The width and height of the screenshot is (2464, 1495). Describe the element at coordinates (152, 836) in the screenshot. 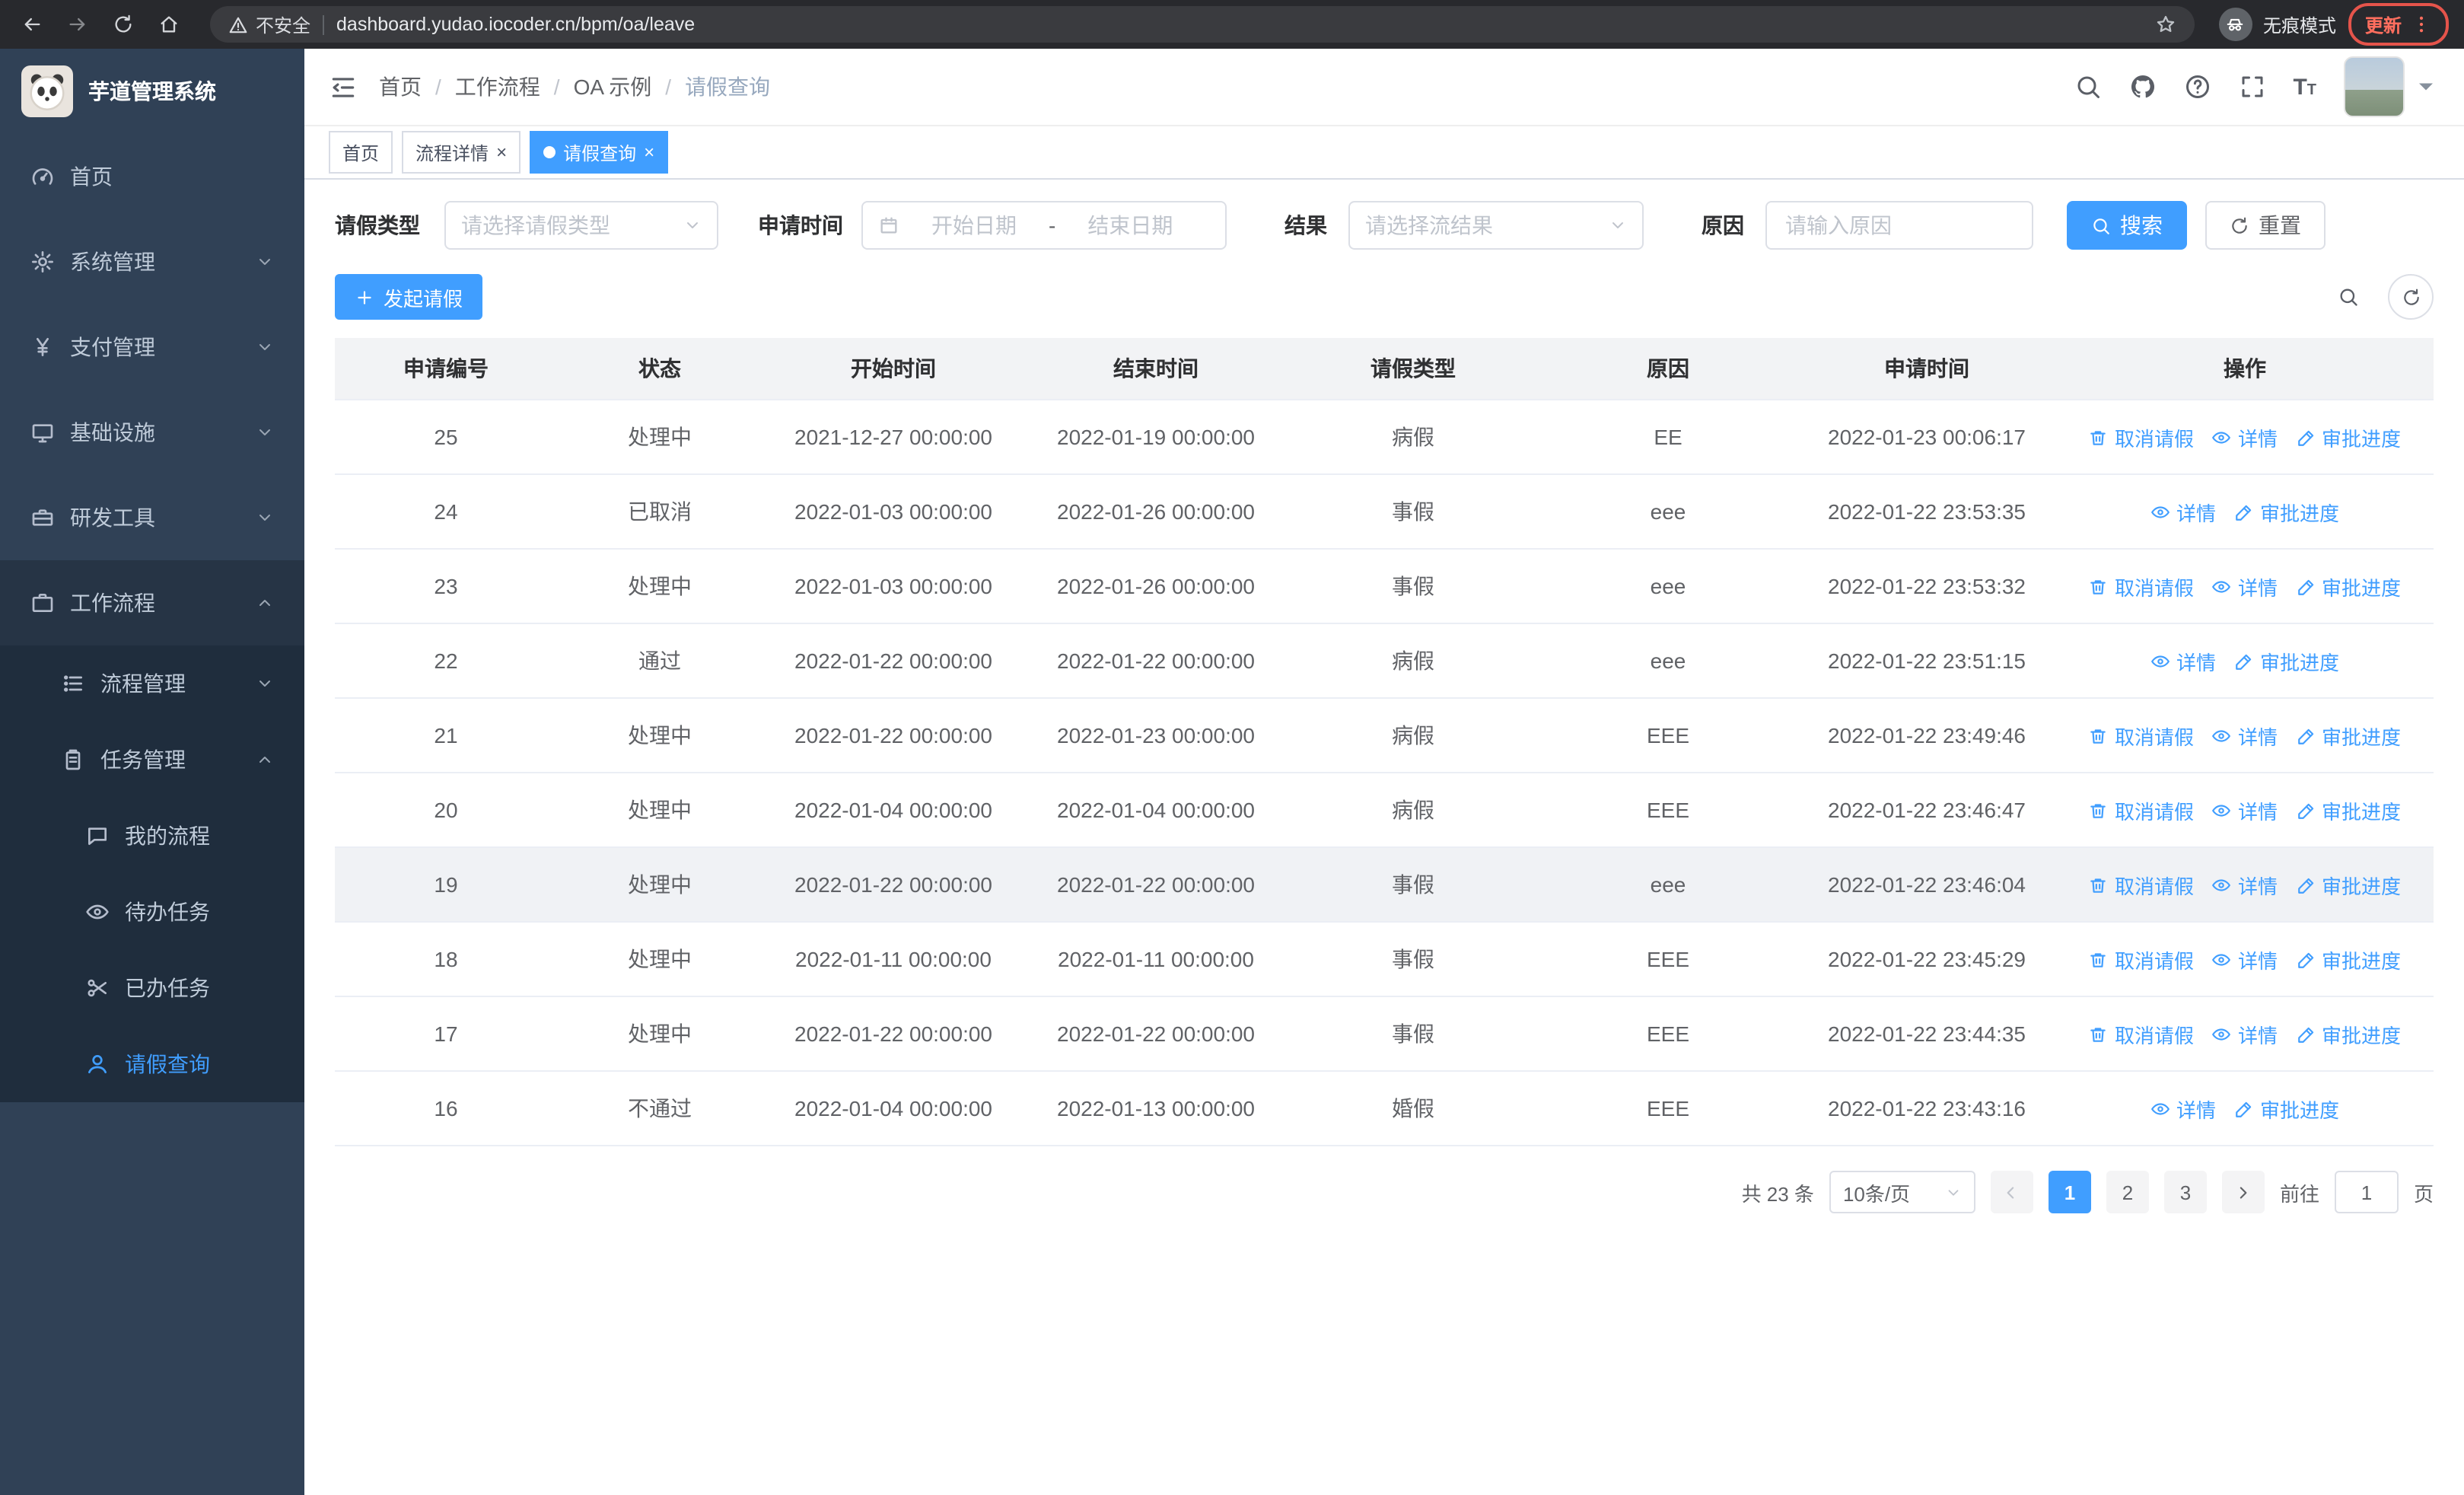

I see `sidebar-item-chat: 我的流程` at that location.